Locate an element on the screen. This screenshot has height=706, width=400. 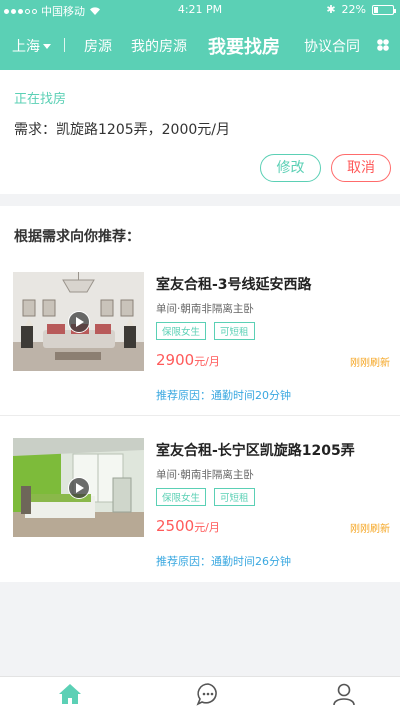
price-value: 2500 is located at coordinates (175, 526).